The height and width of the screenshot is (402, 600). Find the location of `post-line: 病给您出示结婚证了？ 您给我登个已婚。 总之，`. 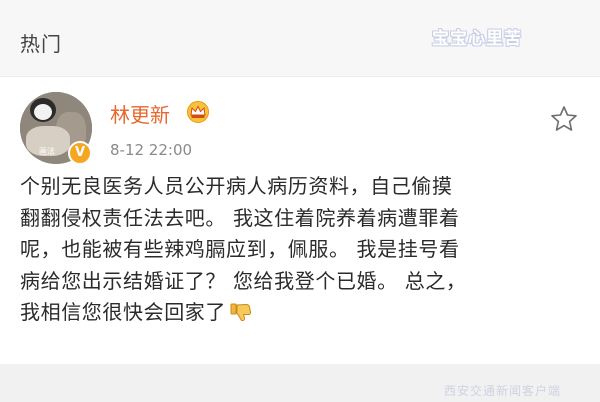

post-line: 病给您出示结婚证了？ 您给我登个已婚。 总之， is located at coordinates (243, 280).